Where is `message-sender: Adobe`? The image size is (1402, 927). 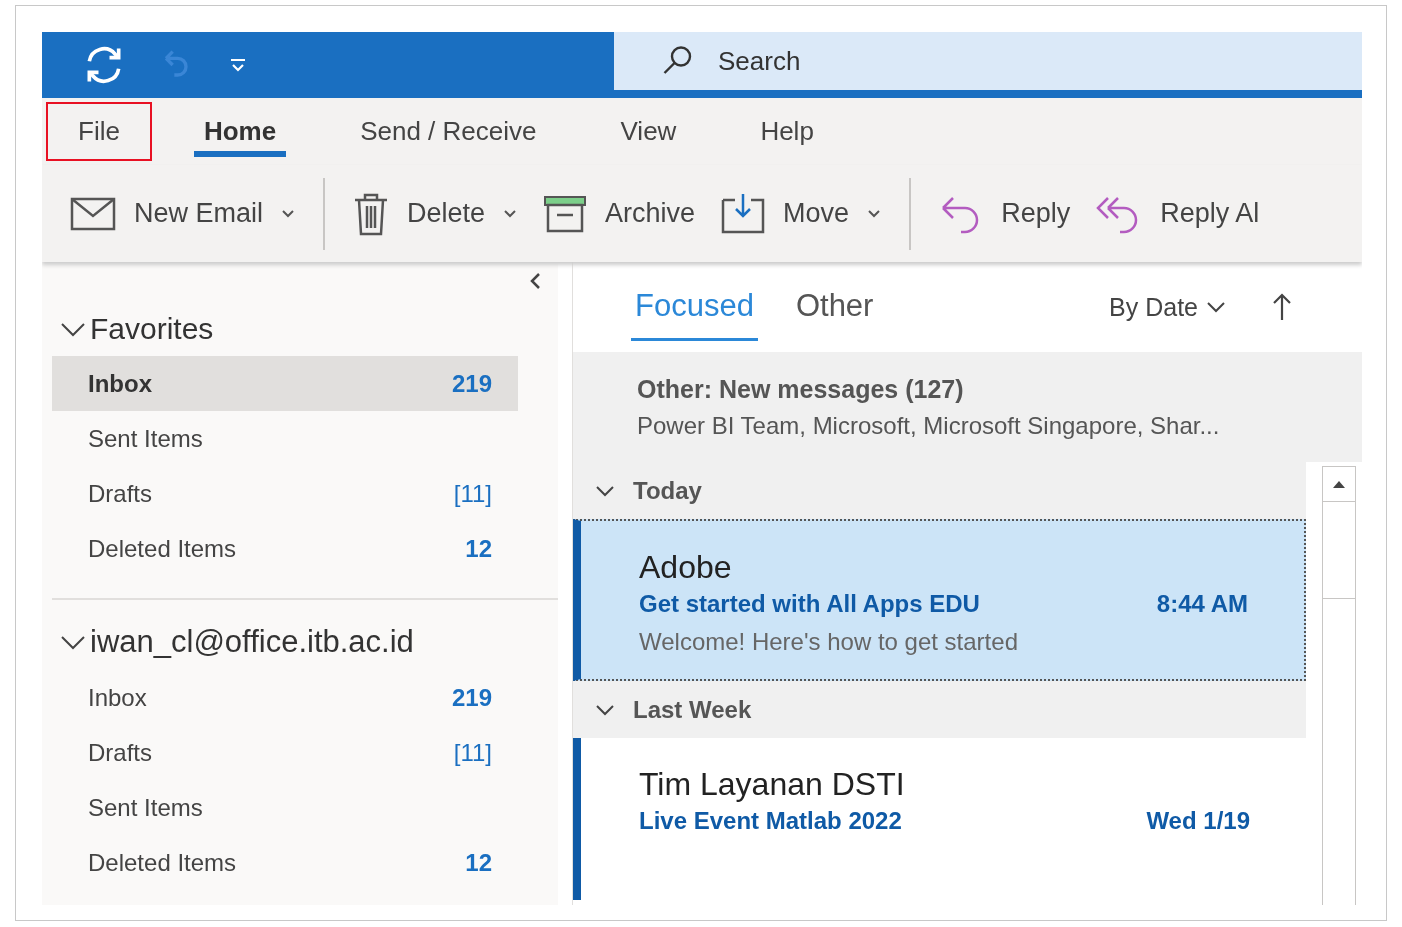
message-sender: Adobe is located at coordinates (686, 567).